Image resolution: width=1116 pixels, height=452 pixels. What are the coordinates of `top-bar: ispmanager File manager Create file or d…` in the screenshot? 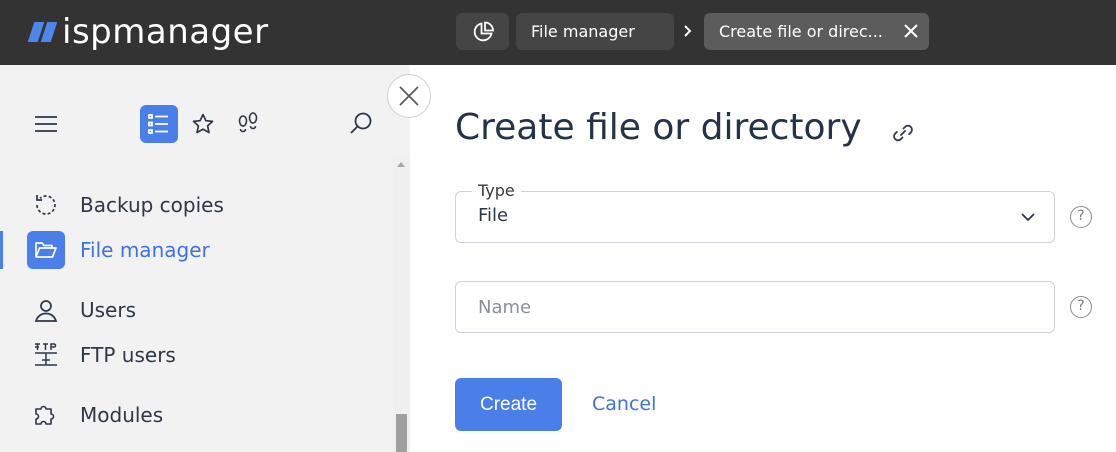 It's located at (558, 32).